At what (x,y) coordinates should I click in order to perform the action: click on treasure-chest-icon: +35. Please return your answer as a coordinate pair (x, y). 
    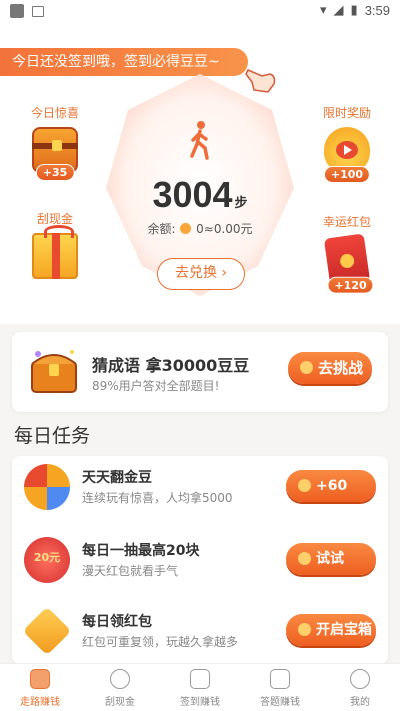
    Looking at the image, I should click on (55, 154).